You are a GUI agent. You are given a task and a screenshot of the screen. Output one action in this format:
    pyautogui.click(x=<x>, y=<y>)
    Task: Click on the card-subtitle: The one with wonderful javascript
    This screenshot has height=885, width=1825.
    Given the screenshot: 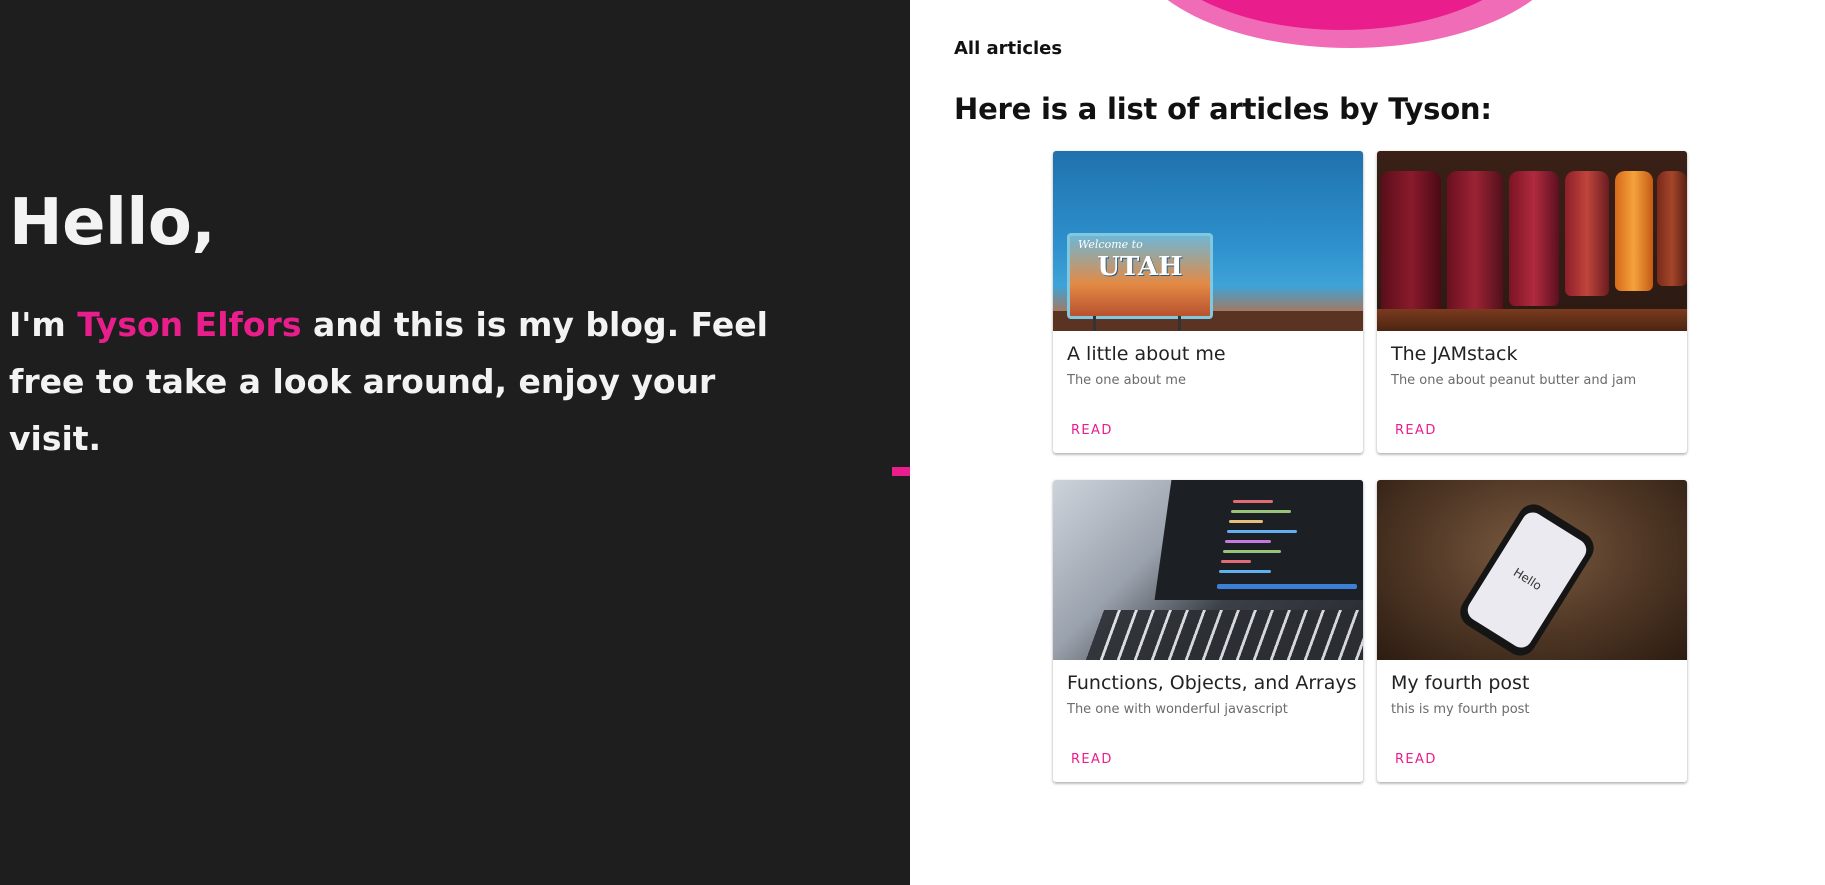 What is the action you would take?
    pyautogui.click(x=1177, y=709)
    